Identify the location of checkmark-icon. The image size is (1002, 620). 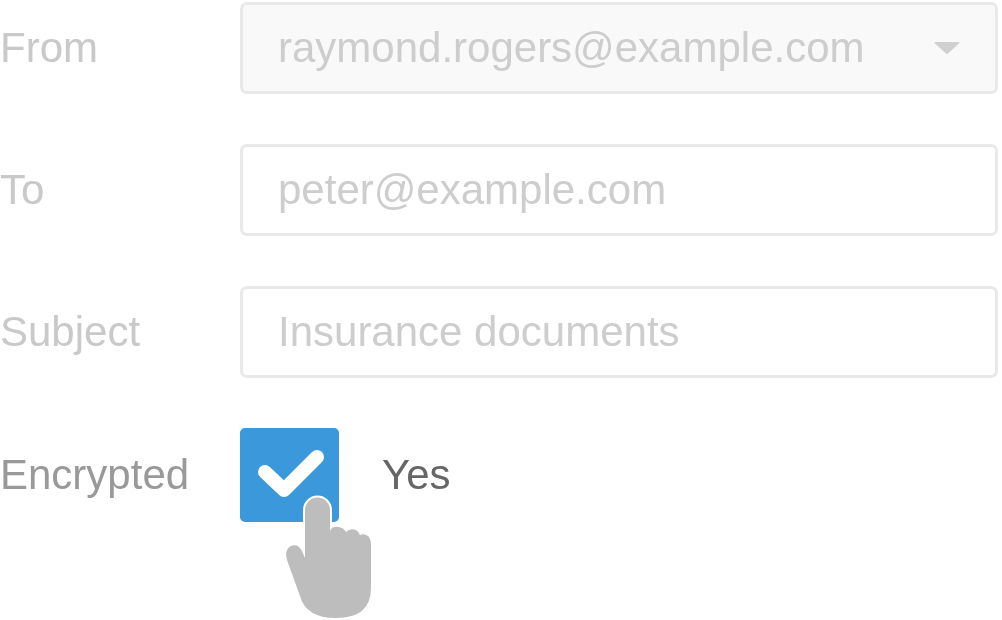
(291, 473).